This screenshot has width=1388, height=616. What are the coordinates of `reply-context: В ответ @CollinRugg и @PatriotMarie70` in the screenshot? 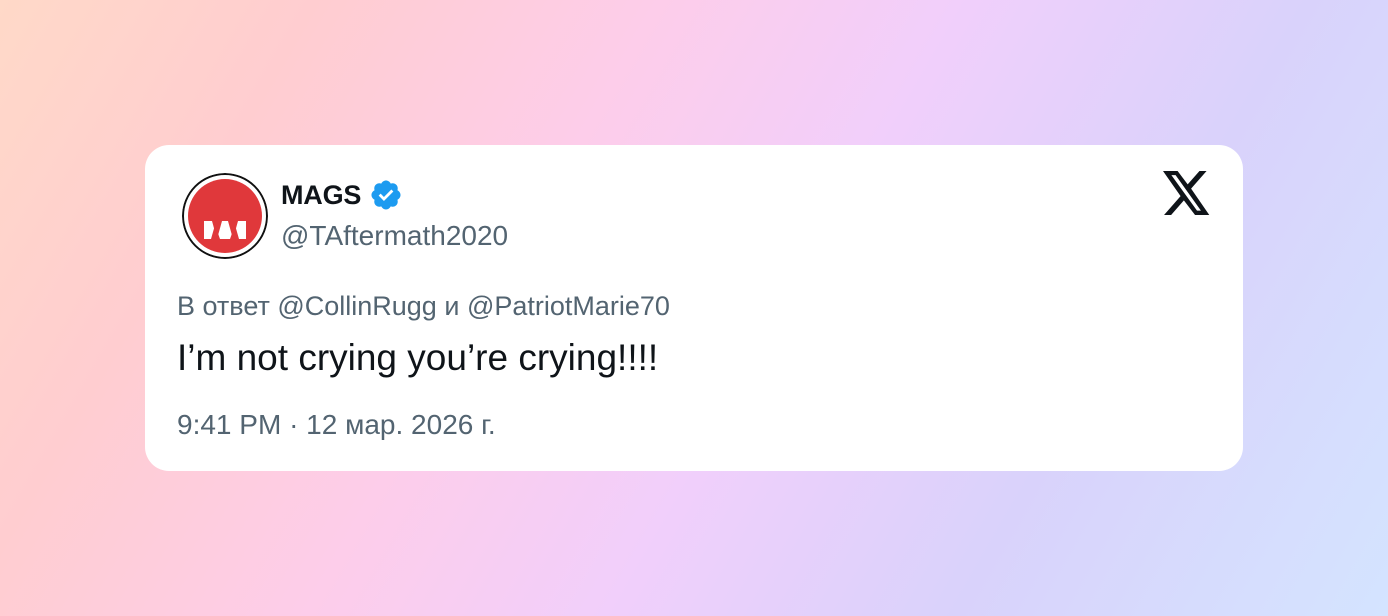 It's located at (423, 306).